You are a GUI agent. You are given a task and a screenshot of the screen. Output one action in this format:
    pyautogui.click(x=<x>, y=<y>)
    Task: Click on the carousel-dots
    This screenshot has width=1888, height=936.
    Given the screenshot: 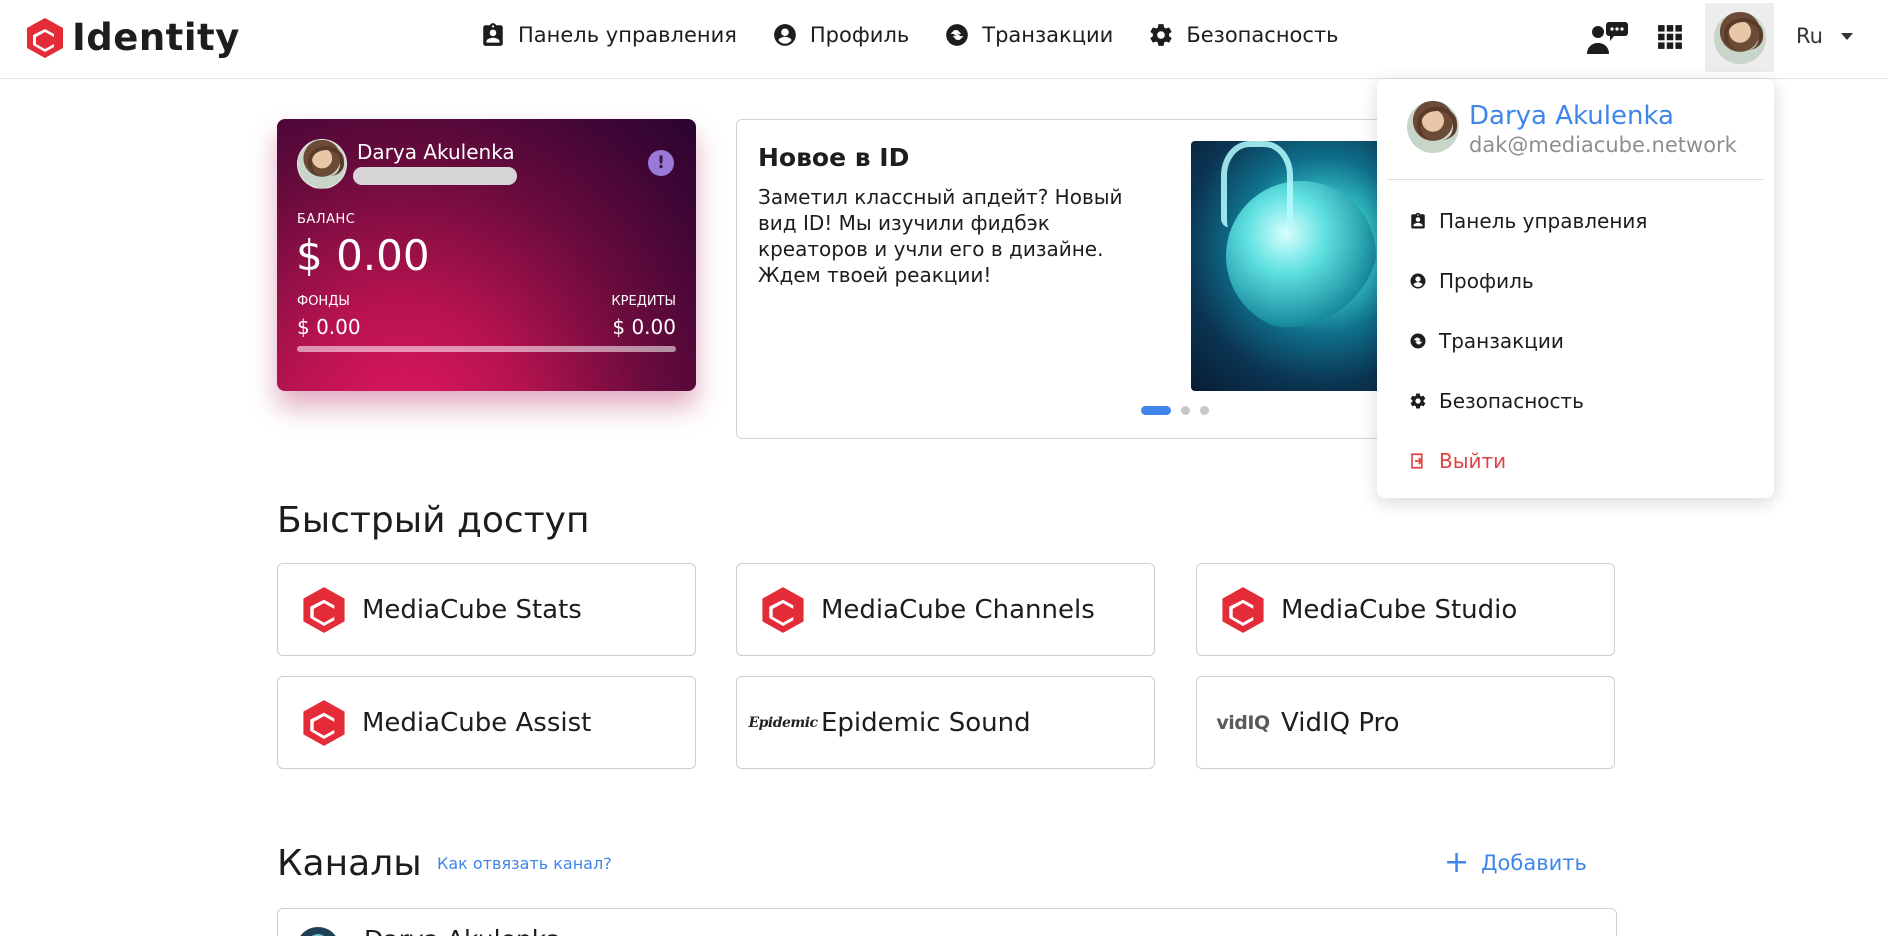 What is the action you would take?
    pyautogui.click(x=1175, y=410)
    